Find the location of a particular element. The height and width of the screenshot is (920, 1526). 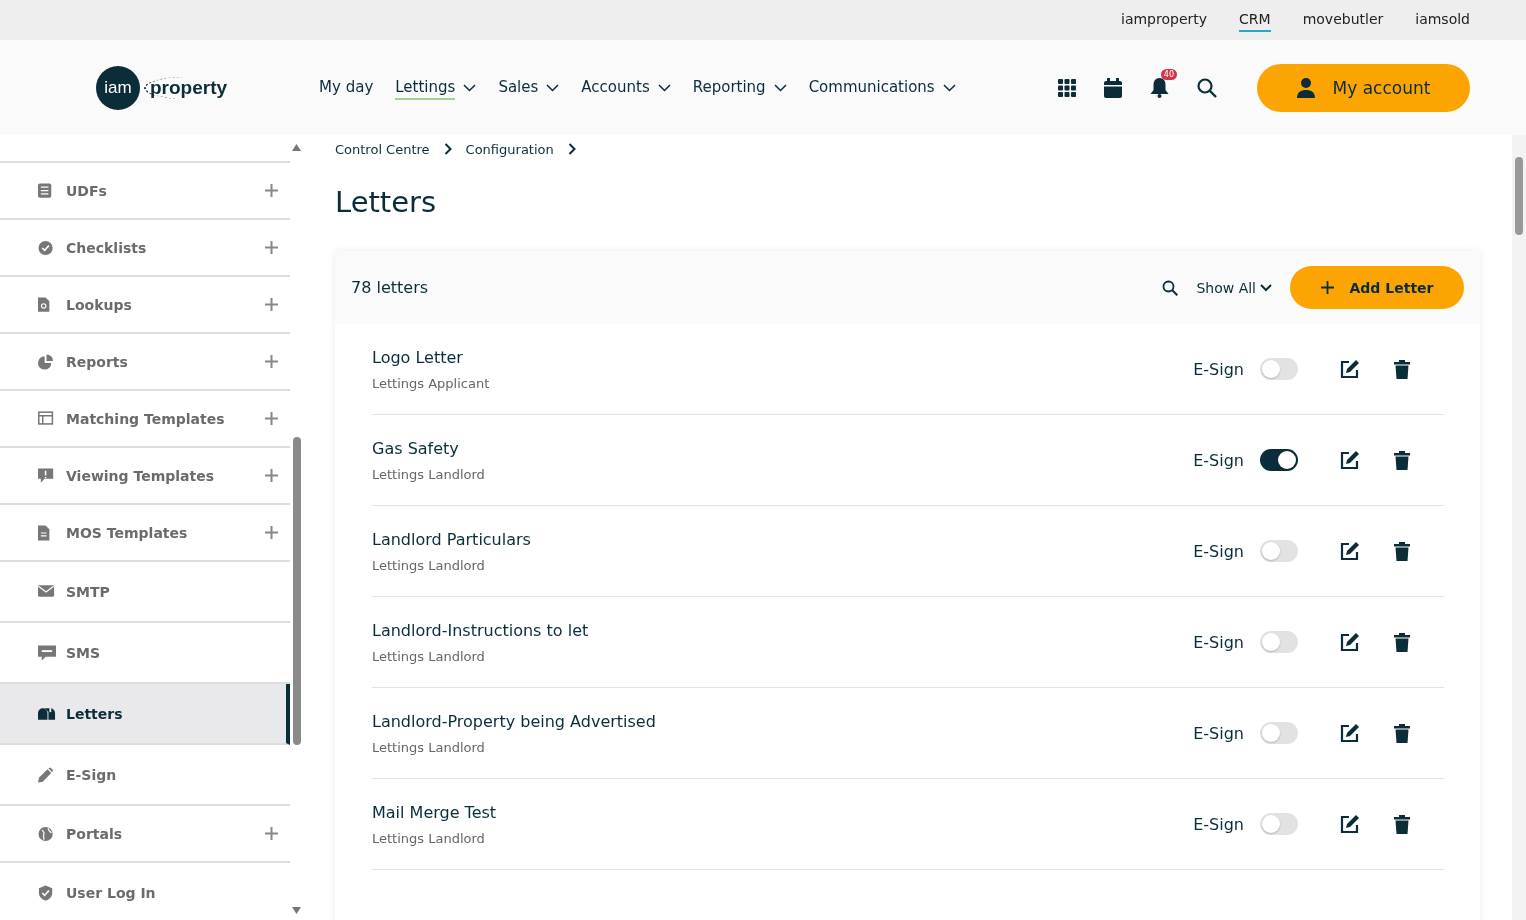

check-circle-icon is located at coordinates (47, 247).